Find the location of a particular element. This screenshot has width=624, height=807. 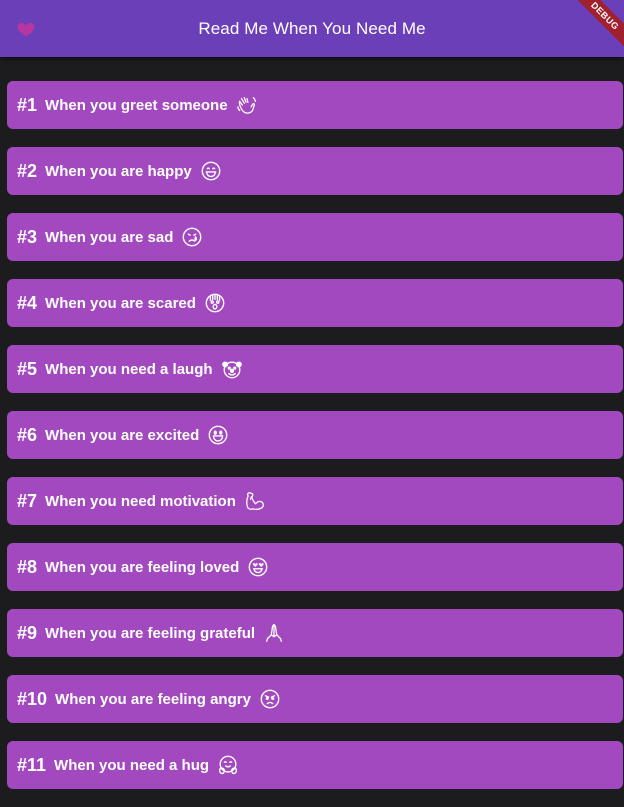

debug-banner: DEBUG is located at coordinates (596, 26).